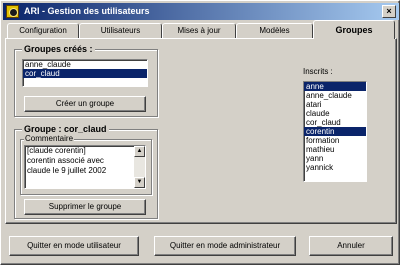  Describe the element at coordinates (335, 140) in the screenshot. I see `list-item: formation` at that location.